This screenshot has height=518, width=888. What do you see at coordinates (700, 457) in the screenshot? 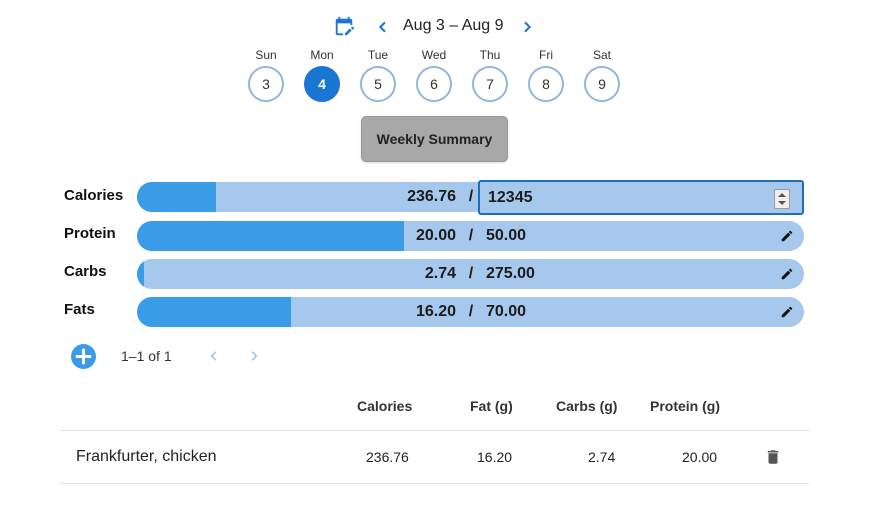
I see `row-protein: 20.00` at bounding box center [700, 457].